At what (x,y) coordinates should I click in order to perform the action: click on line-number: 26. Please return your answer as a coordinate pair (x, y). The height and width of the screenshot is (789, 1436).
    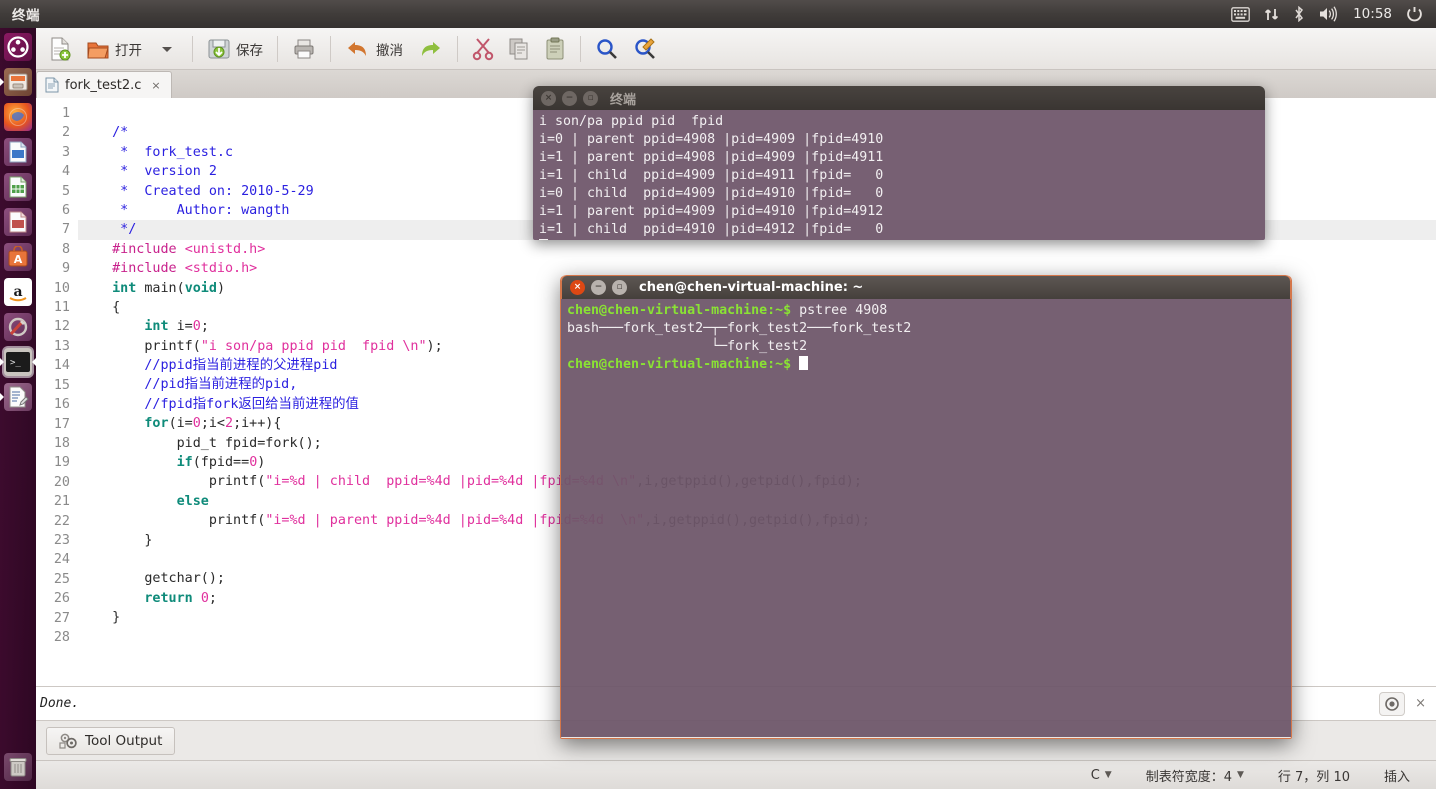
    Looking at the image, I should click on (61, 599).